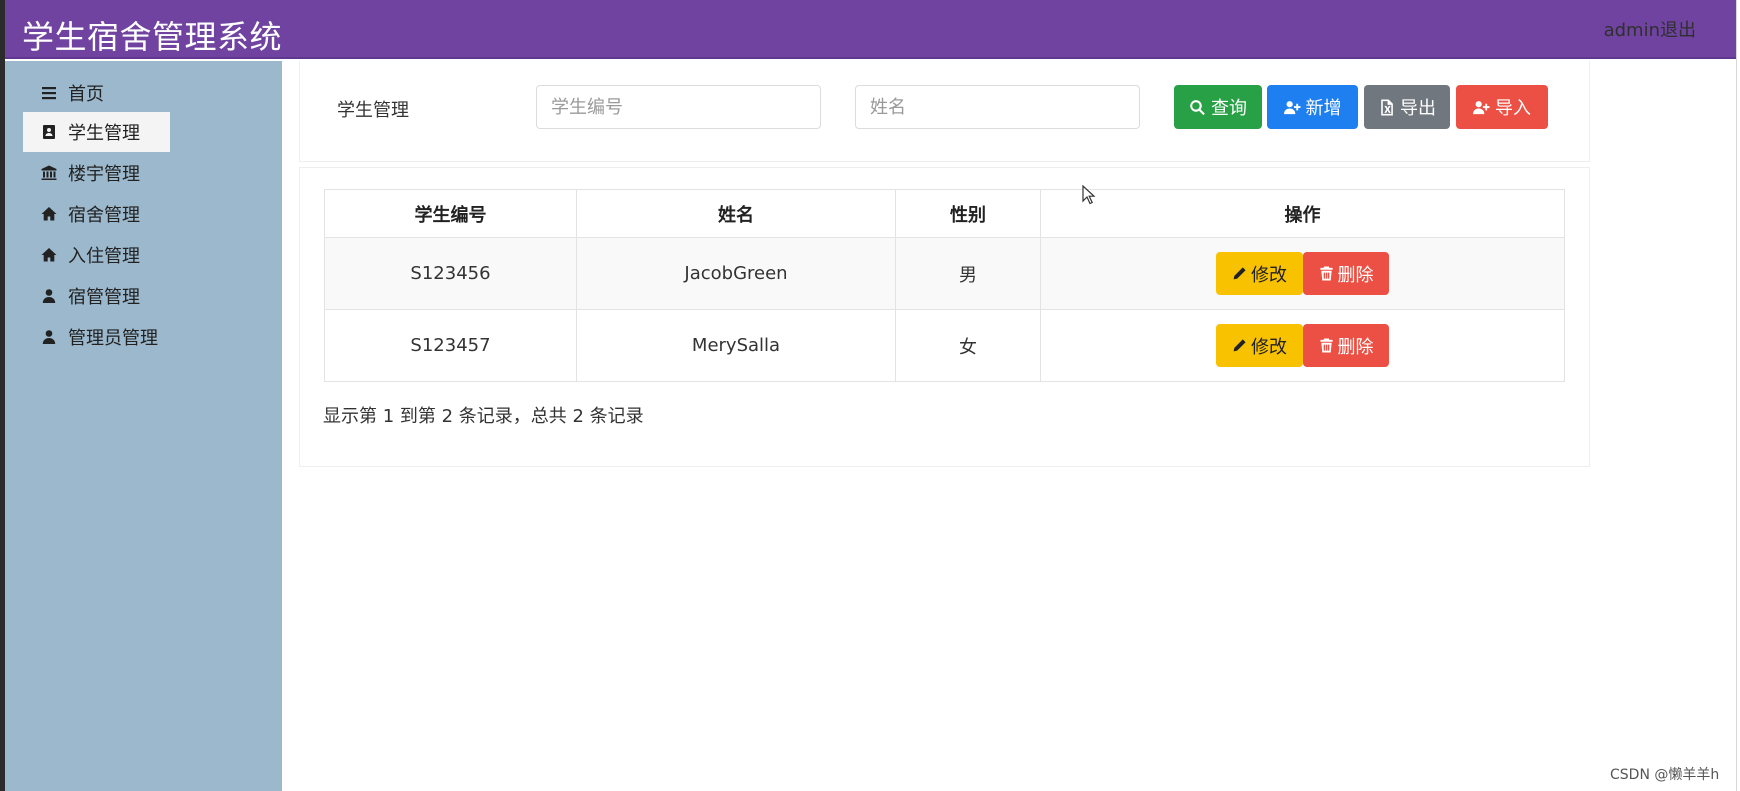  Describe the element at coordinates (1302, 213) in the screenshot. I see `column-header: 操作` at that location.